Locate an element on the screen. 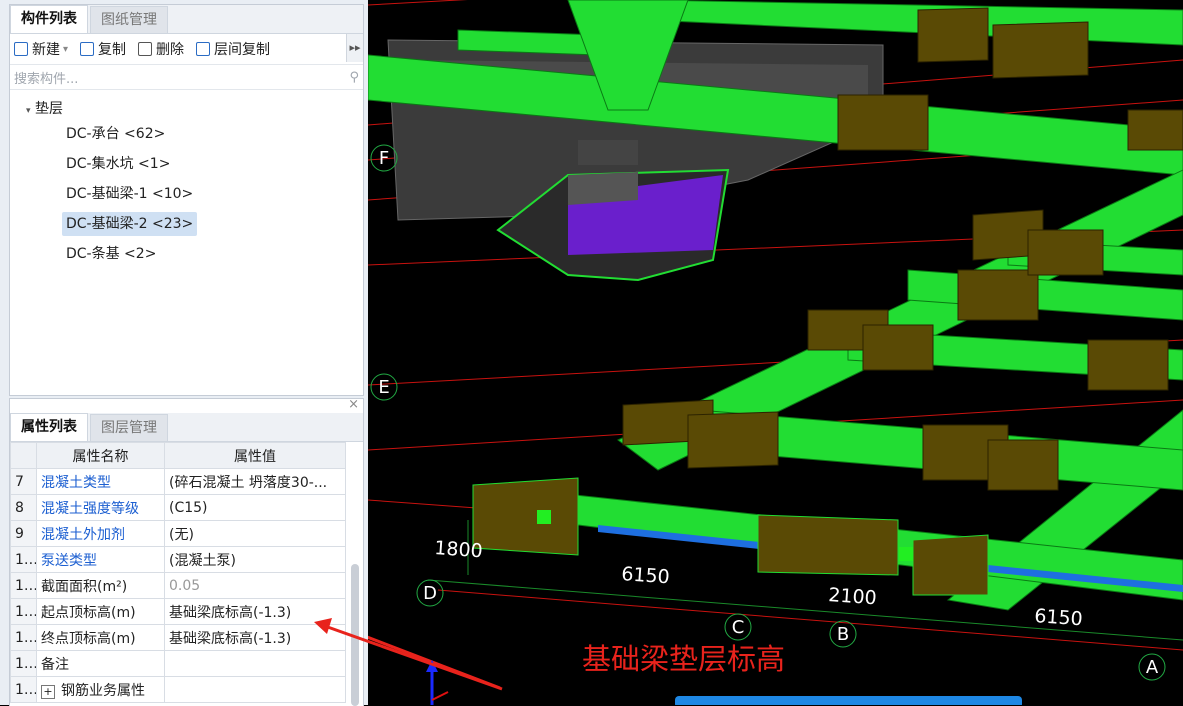 The height and width of the screenshot is (706, 1183). dropdown-caret-icon: ▾ is located at coordinates (65, 49).